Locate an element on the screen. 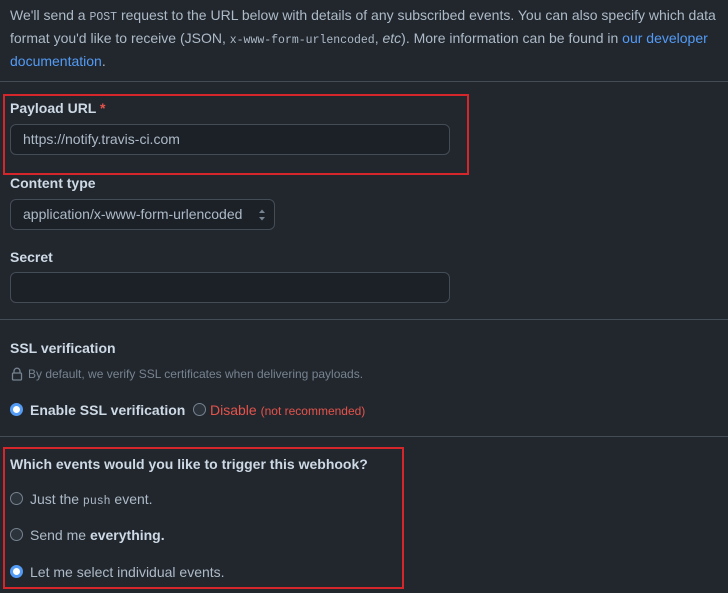 Image resolution: width=728 pixels, height=593 pixels. intro-text-part: . is located at coordinates (103, 61).